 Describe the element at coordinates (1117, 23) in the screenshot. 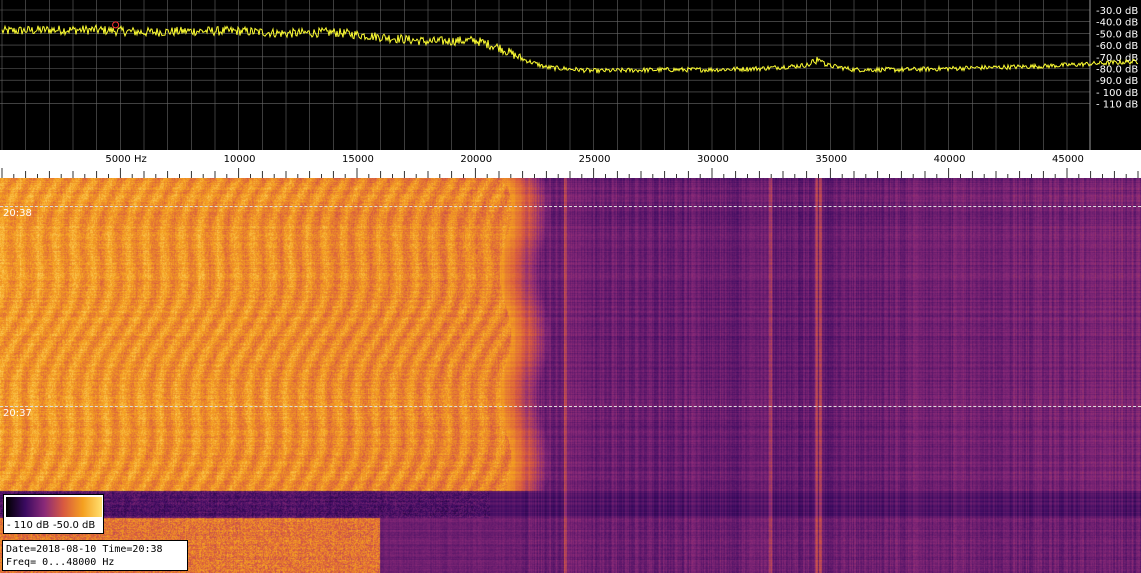

I see `db-scale-label: -40.0 dB` at that location.